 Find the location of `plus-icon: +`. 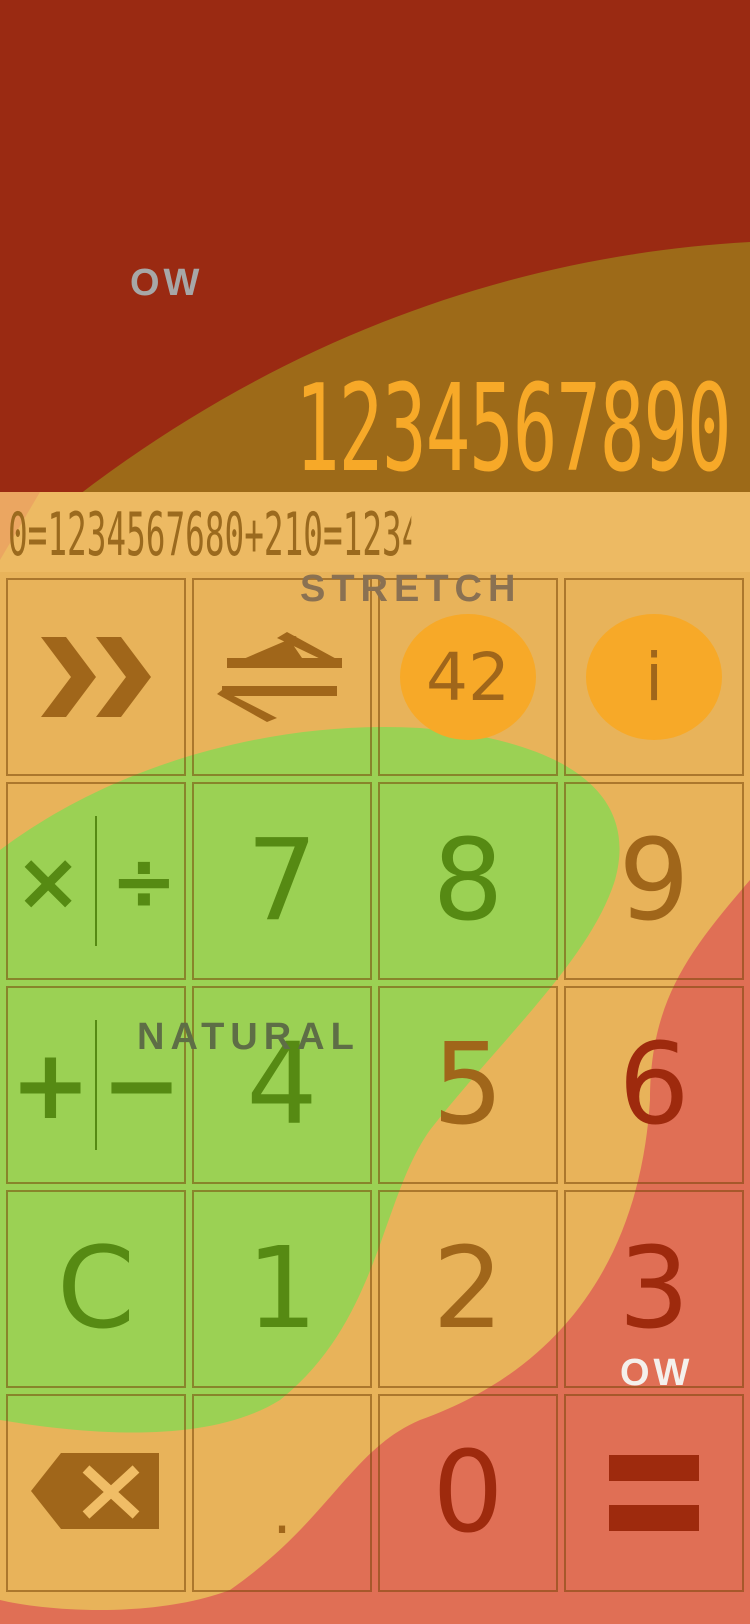

plus-icon: + is located at coordinates (50, 1085).